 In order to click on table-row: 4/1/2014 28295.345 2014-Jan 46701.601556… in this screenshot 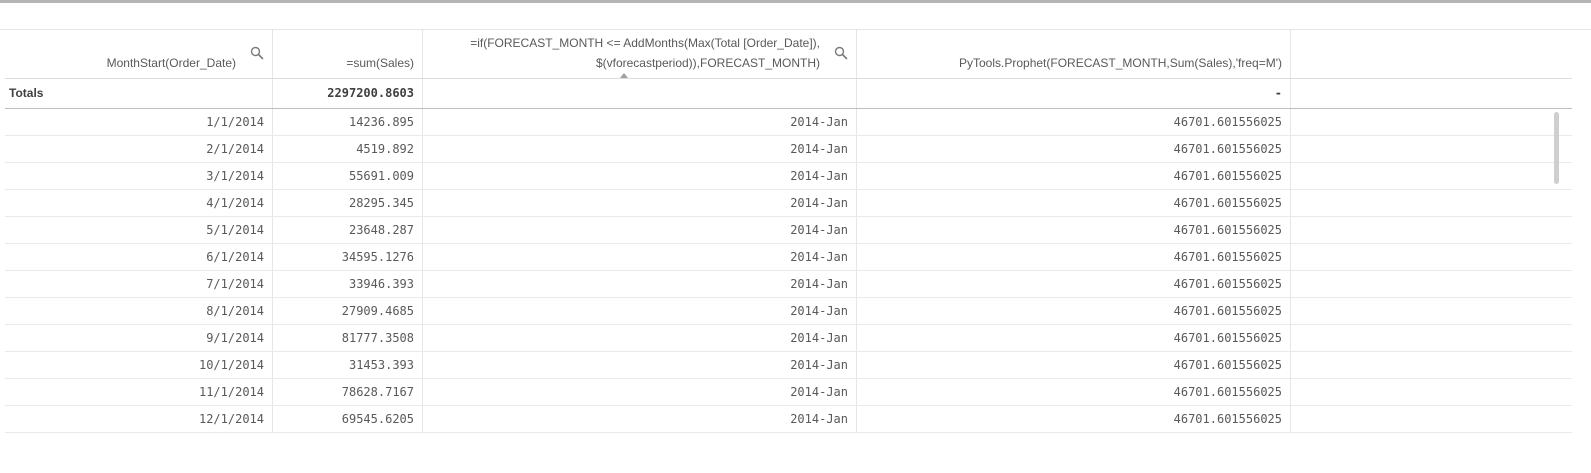, I will do `click(788, 203)`.